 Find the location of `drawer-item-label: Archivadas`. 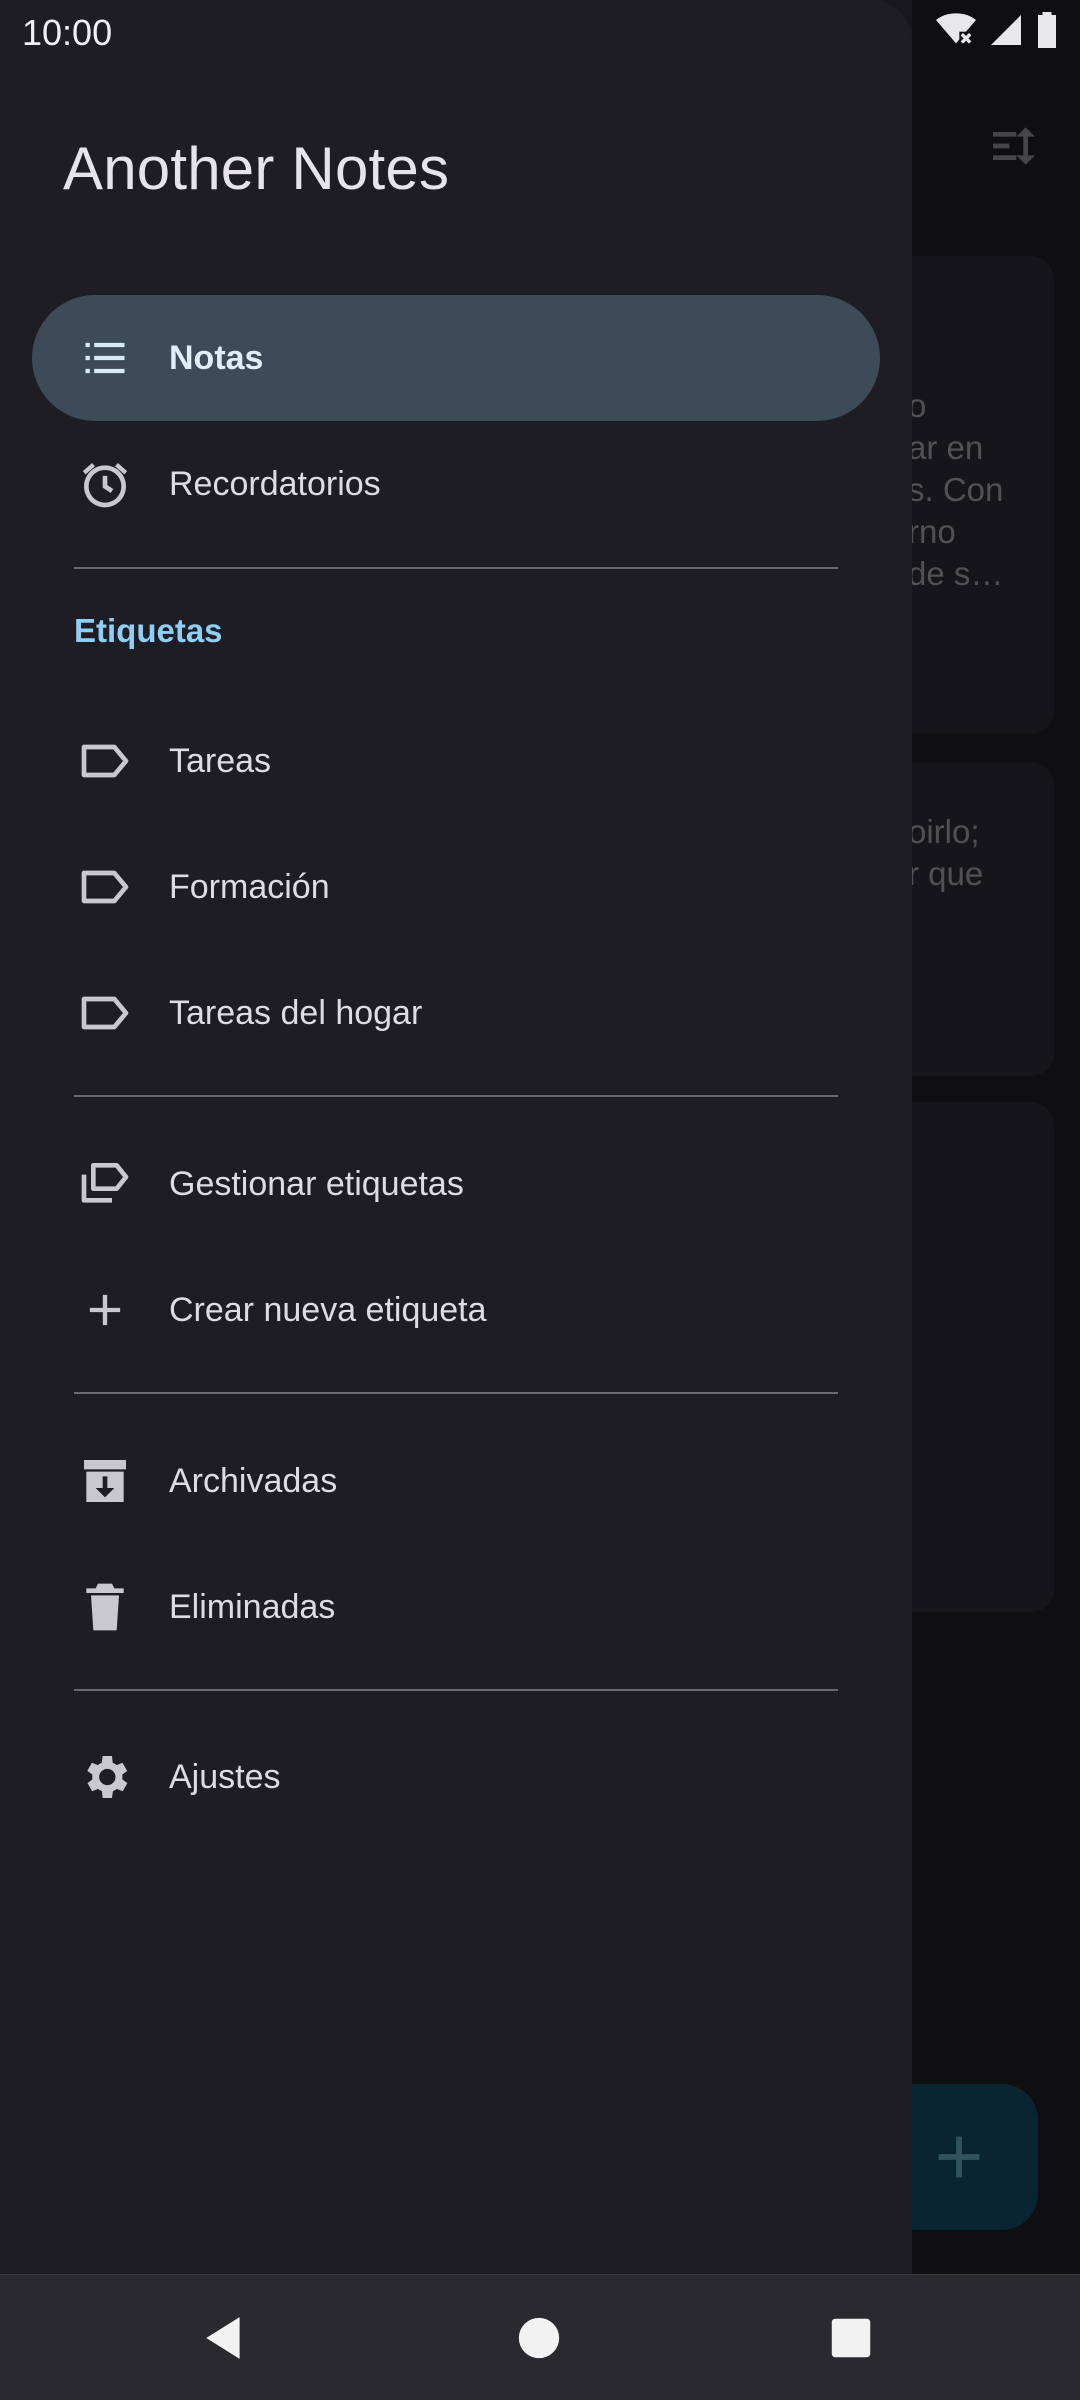

drawer-item-label: Archivadas is located at coordinates (253, 1480).